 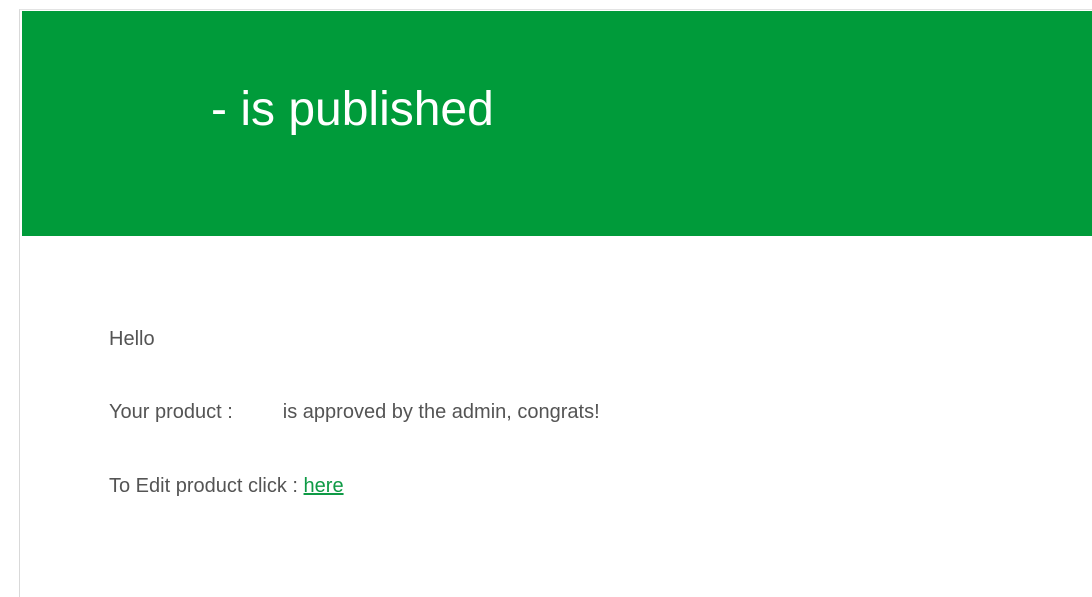 I want to click on edit-product-line: To Edit product click : here, so click(x=226, y=486).